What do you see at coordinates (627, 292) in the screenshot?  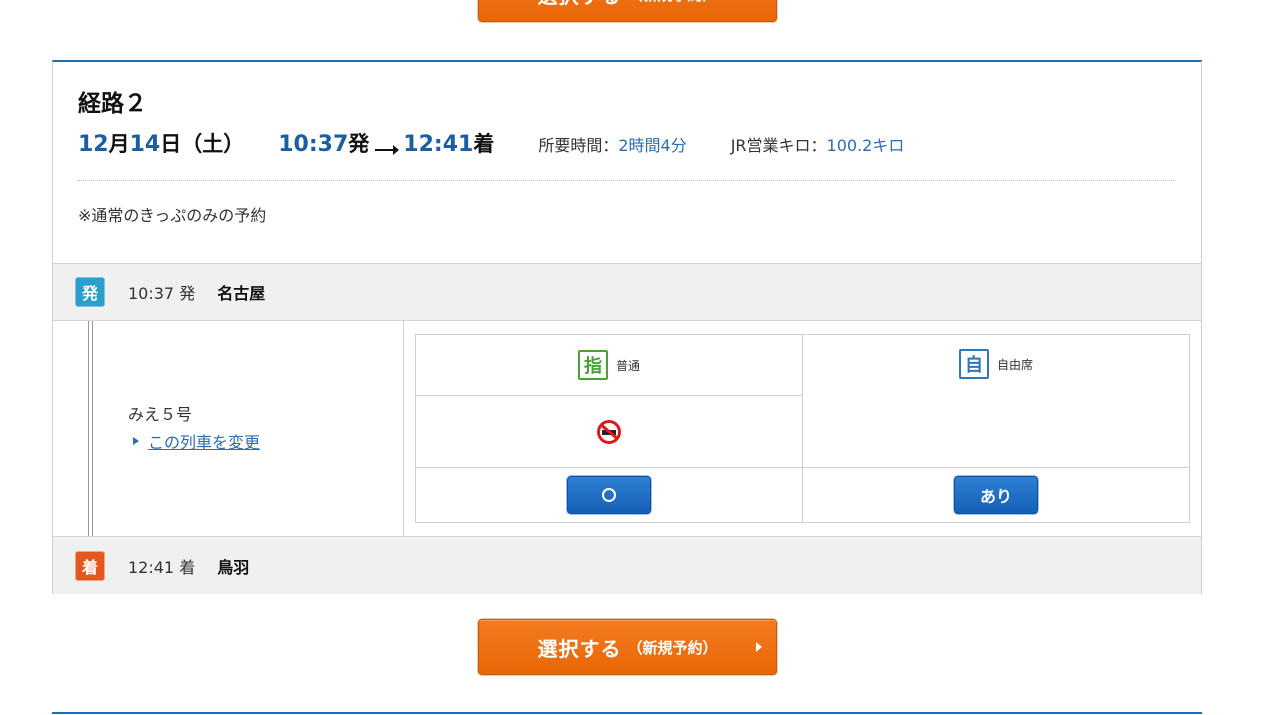 I see `departure-row: 発 10:37 発 名古屋` at bounding box center [627, 292].